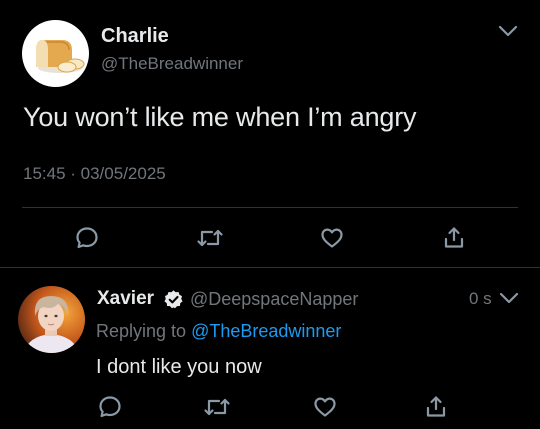 The width and height of the screenshot is (540, 429). Describe the element at coordinates (144, 331) in the screenshot. I see `replying-to-label: Replying to` at that location.